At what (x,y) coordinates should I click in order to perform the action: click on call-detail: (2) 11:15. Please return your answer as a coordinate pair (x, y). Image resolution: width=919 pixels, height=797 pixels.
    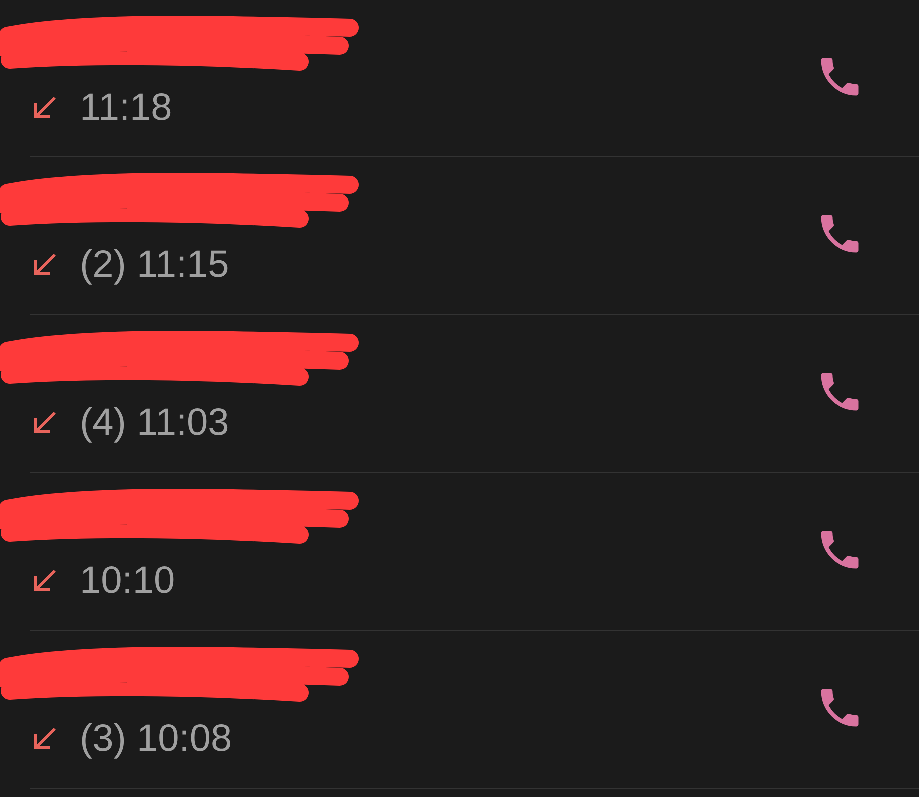
    Looking at the image, I should click on (155, 265).